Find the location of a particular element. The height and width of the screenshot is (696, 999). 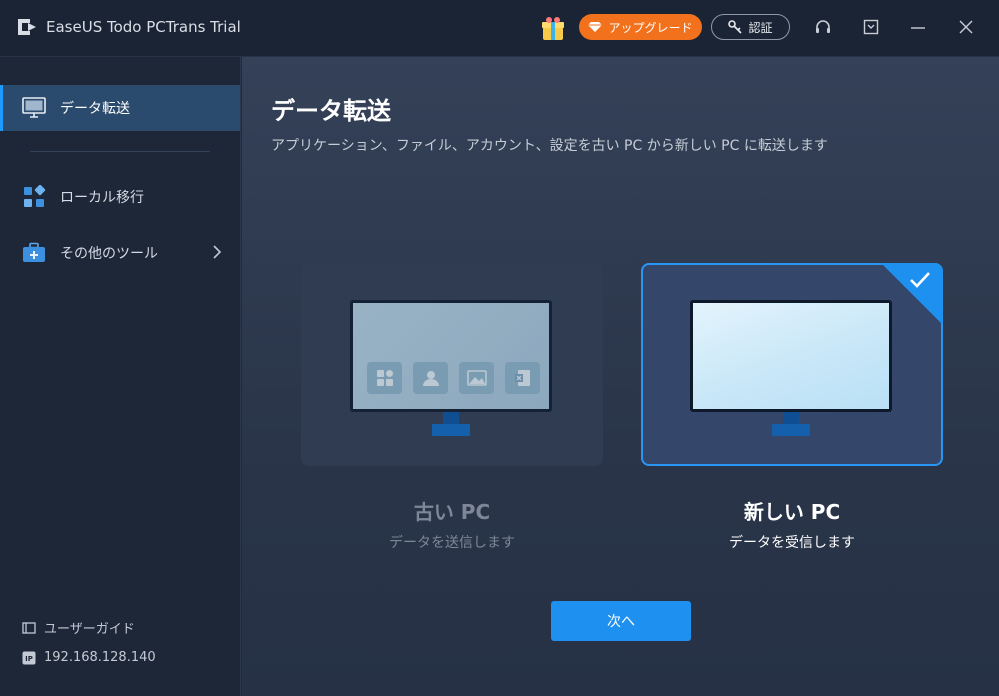

ip-address: IP 192.168.128.140 is located at coordinates (89, 657).